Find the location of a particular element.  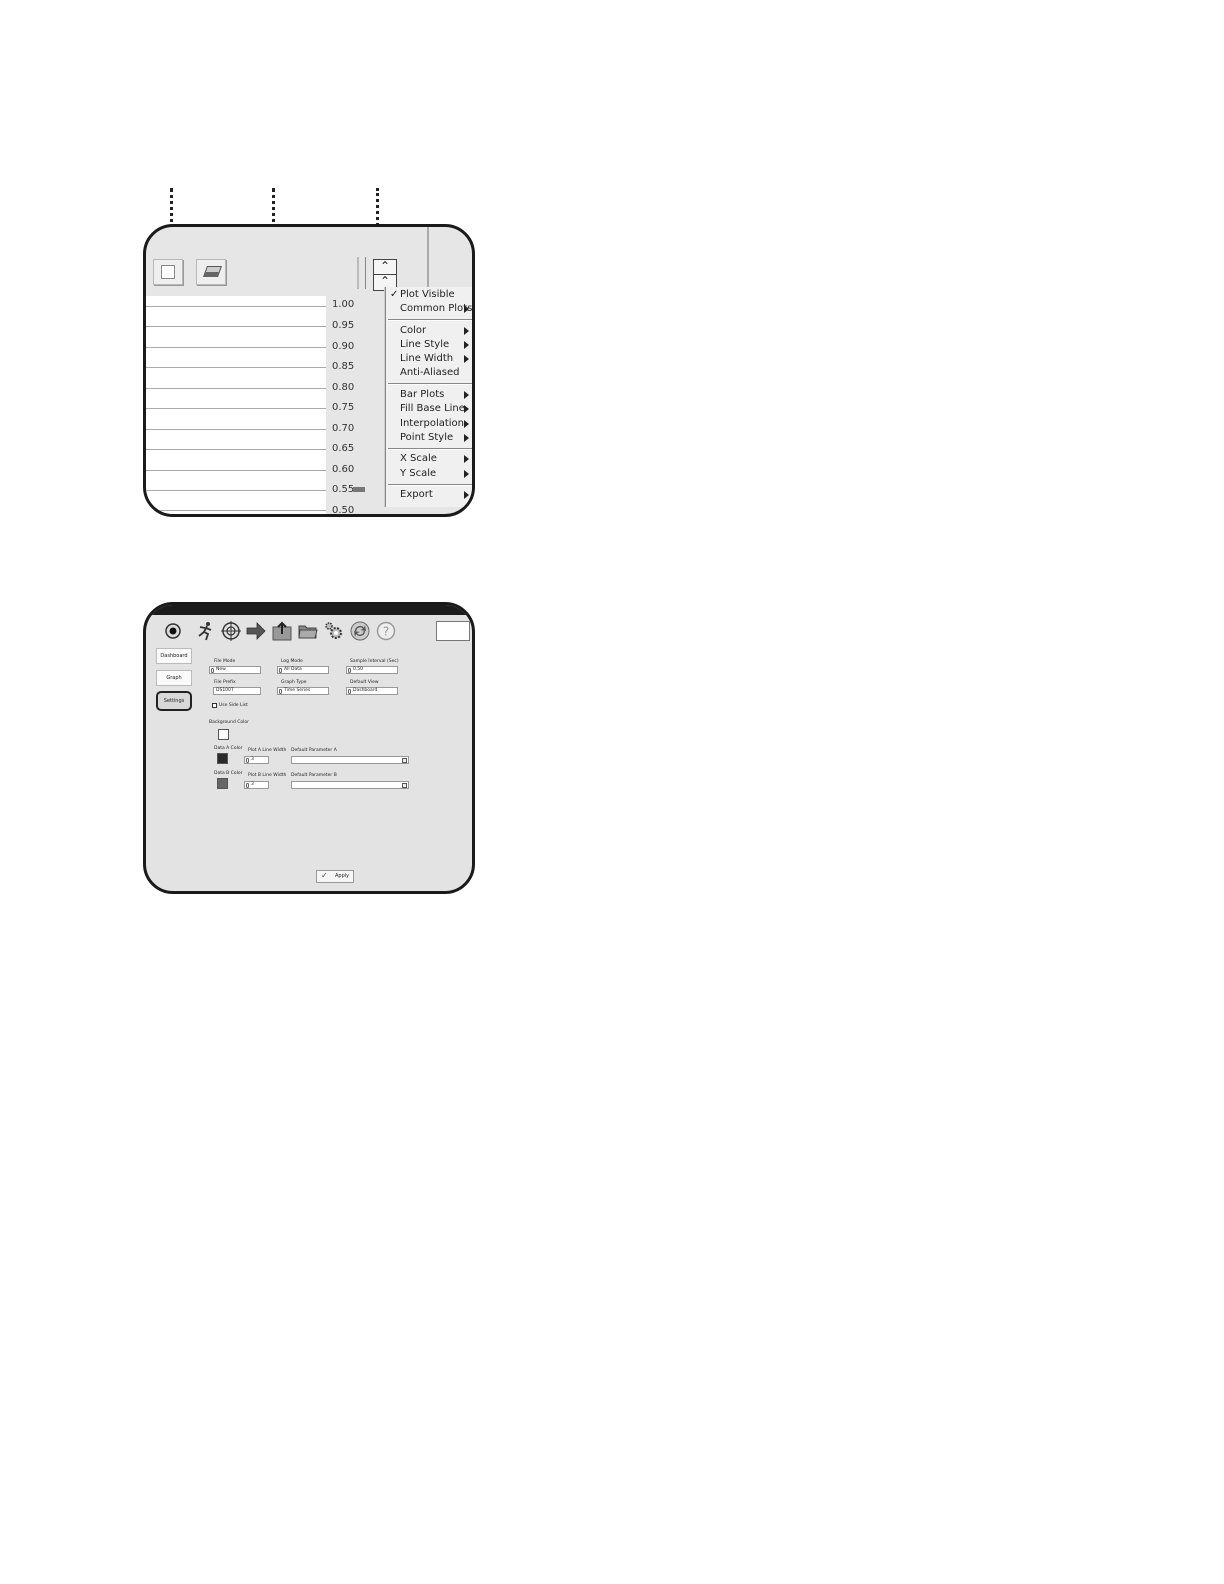

clear-graph-button is located at coordinates (211, 272).